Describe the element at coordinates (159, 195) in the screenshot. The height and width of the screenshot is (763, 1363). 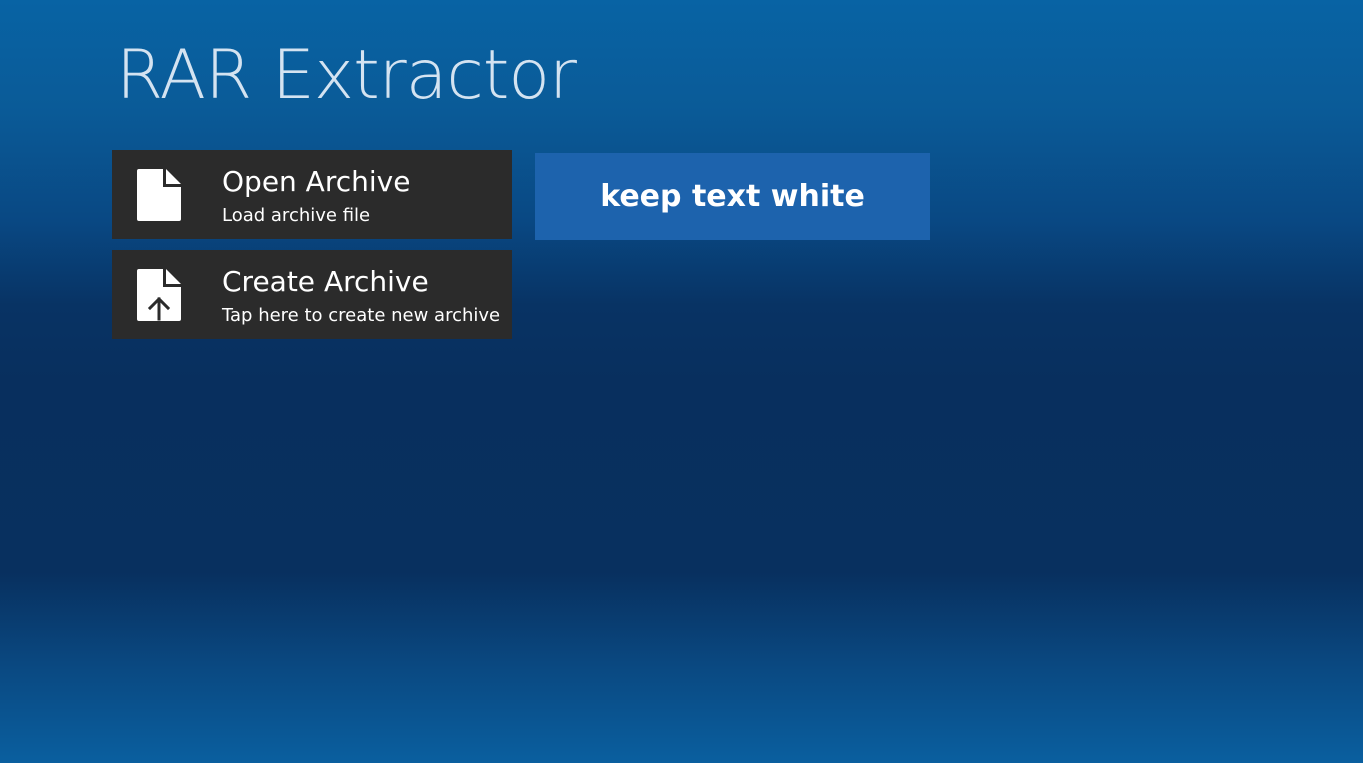
I see `document-icon` at that location.